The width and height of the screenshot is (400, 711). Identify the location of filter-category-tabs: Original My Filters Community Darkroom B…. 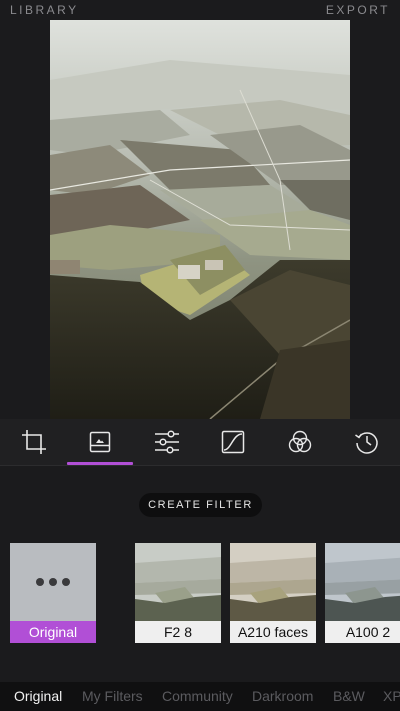
(200, 696).